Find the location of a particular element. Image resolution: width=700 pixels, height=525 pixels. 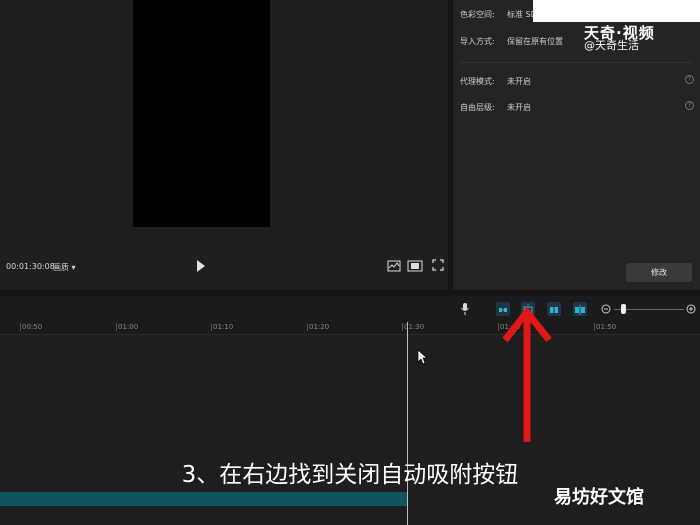

ruler-label: 01:20 is located at coordinates (319, 327).